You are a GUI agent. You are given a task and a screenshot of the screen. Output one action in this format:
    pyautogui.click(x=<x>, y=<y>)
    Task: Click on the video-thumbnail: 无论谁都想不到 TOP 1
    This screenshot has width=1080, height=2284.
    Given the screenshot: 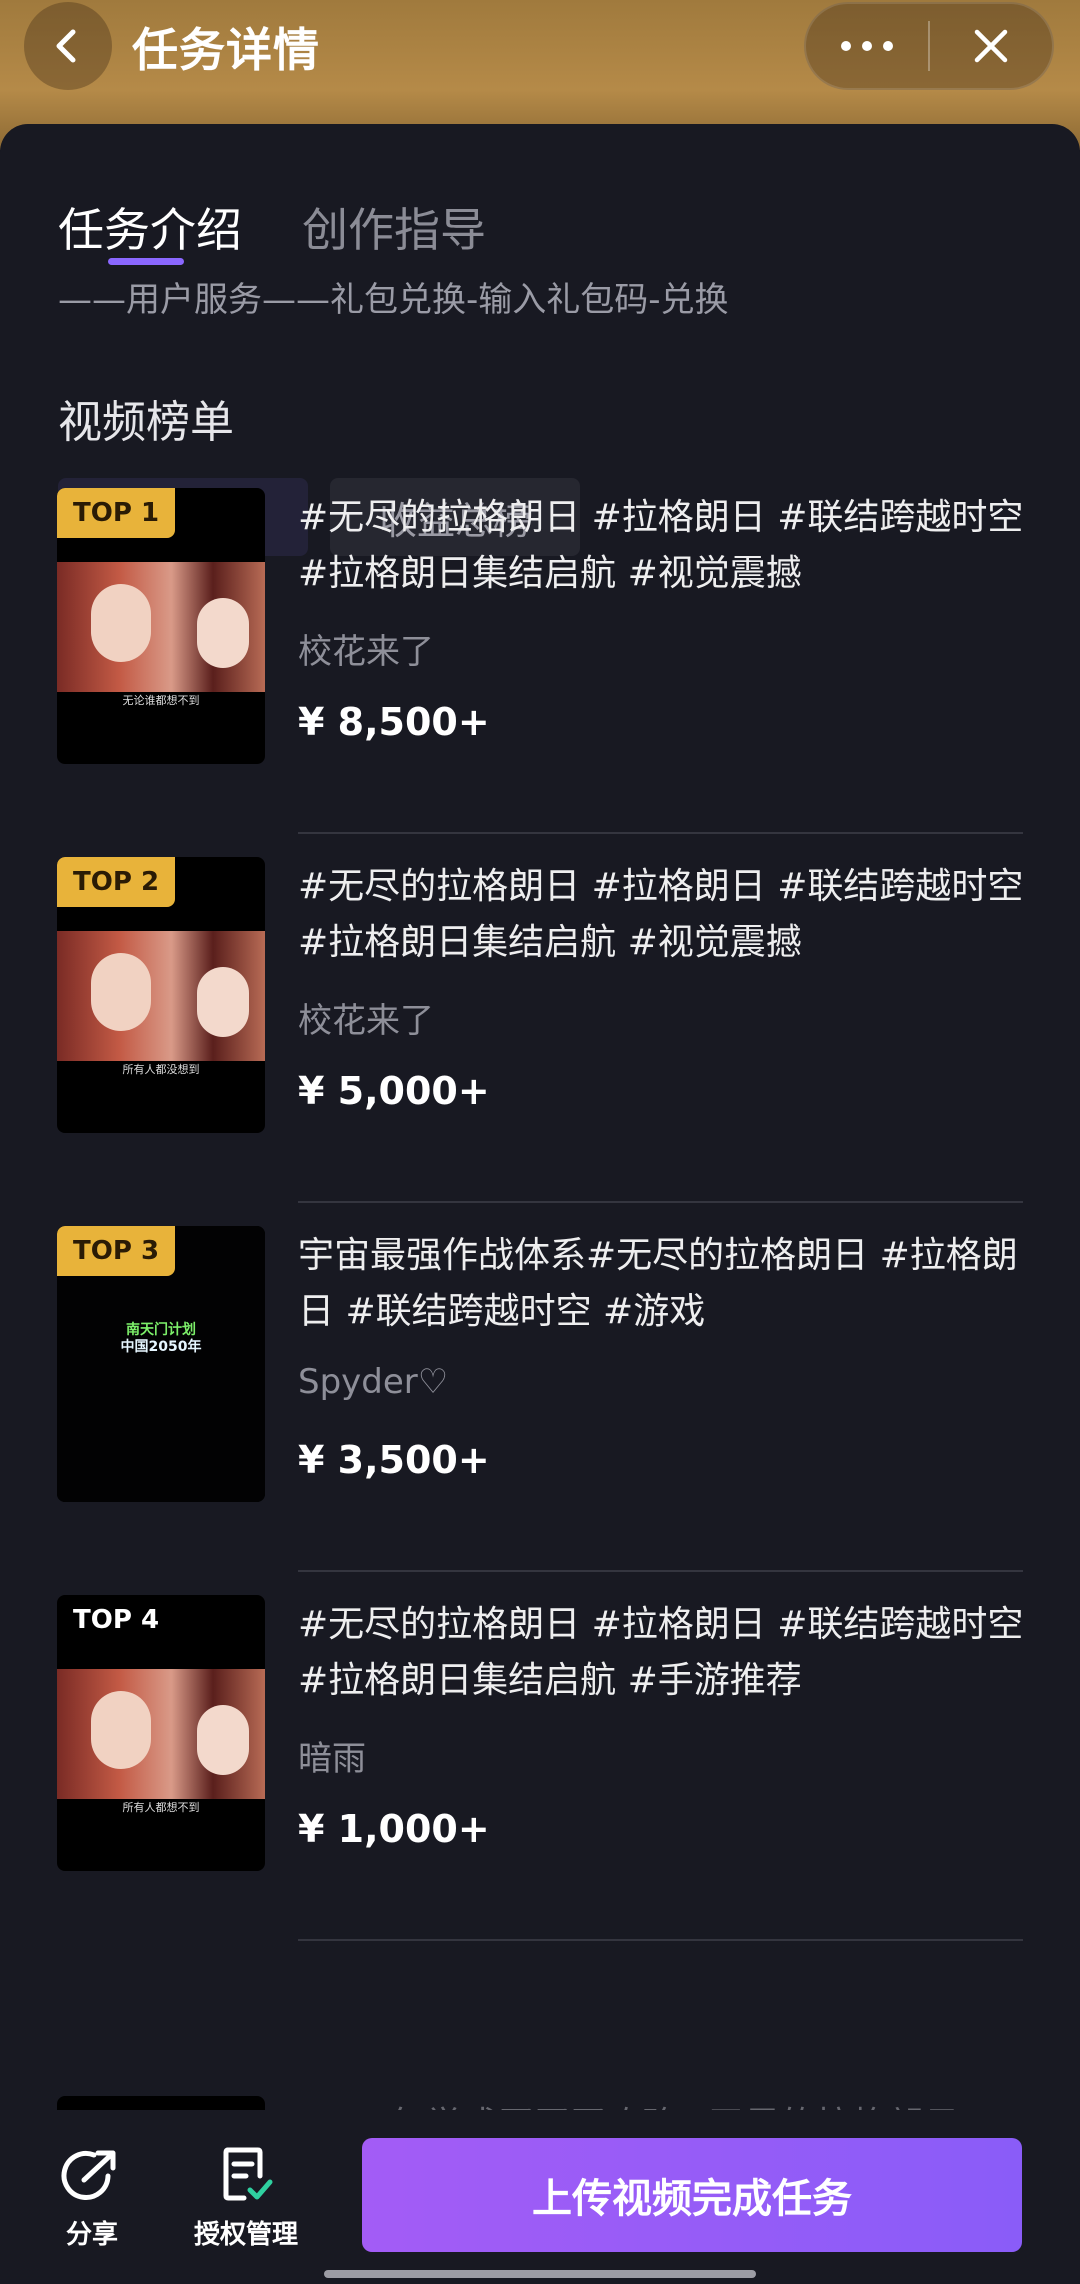 What is the action you would take?
    pyautogui.click(x=161, y=626)
    